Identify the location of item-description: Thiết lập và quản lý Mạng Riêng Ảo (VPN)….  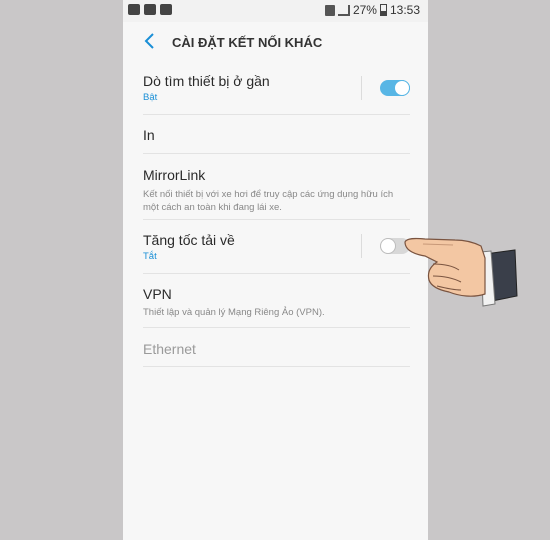
(234, 312).